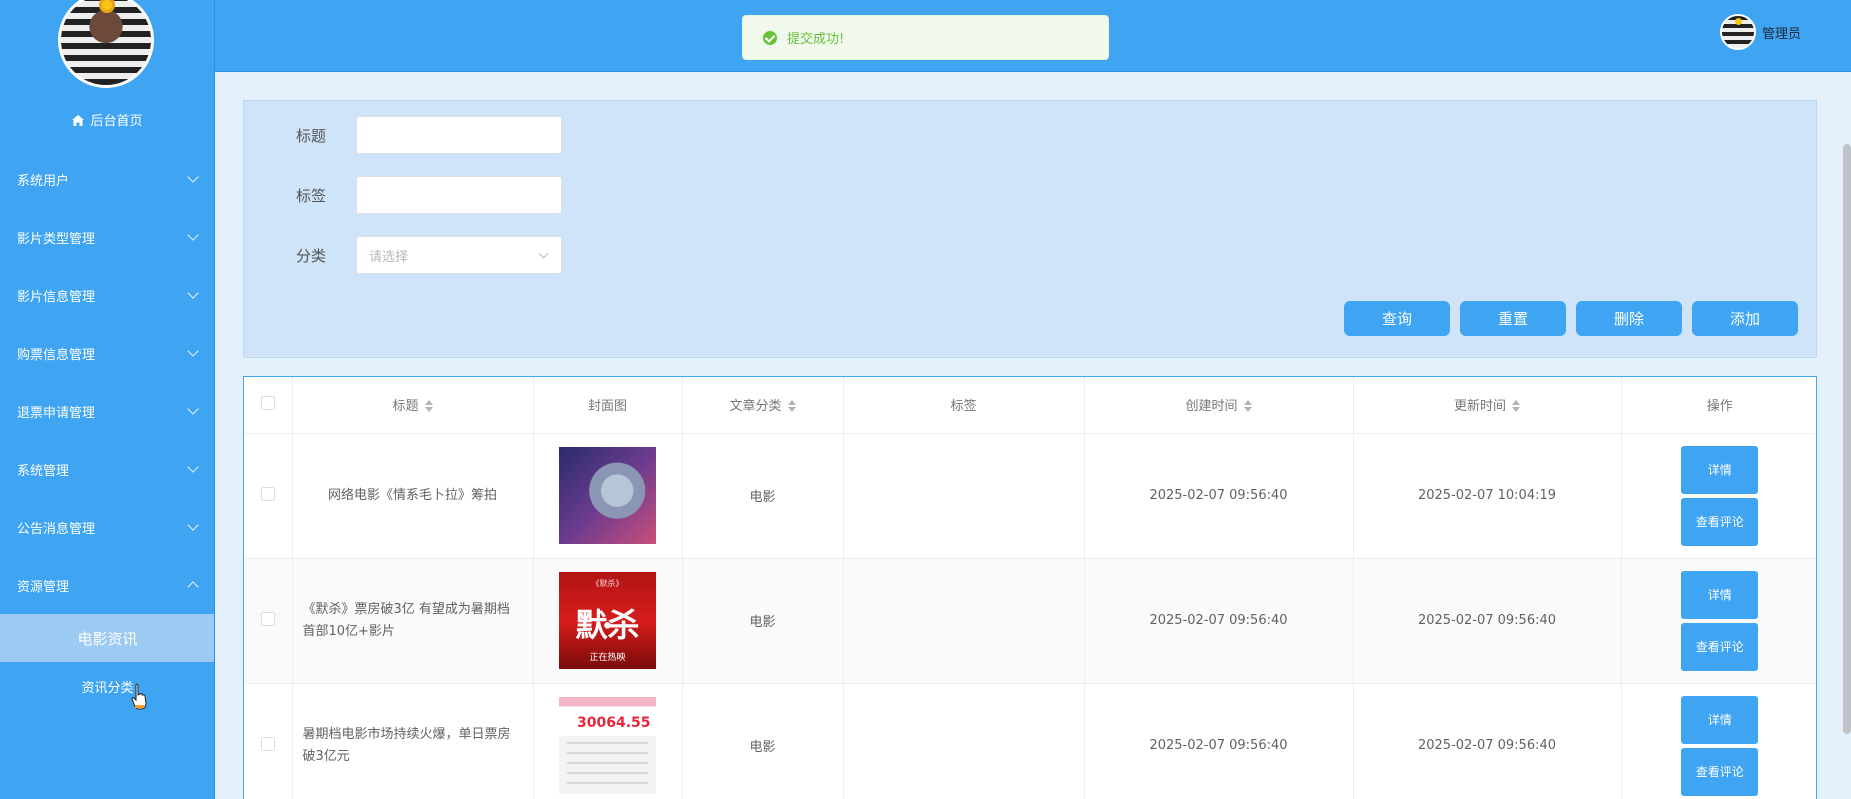  I want to click on menu-item-label: 资源管理, so click(43, 587).